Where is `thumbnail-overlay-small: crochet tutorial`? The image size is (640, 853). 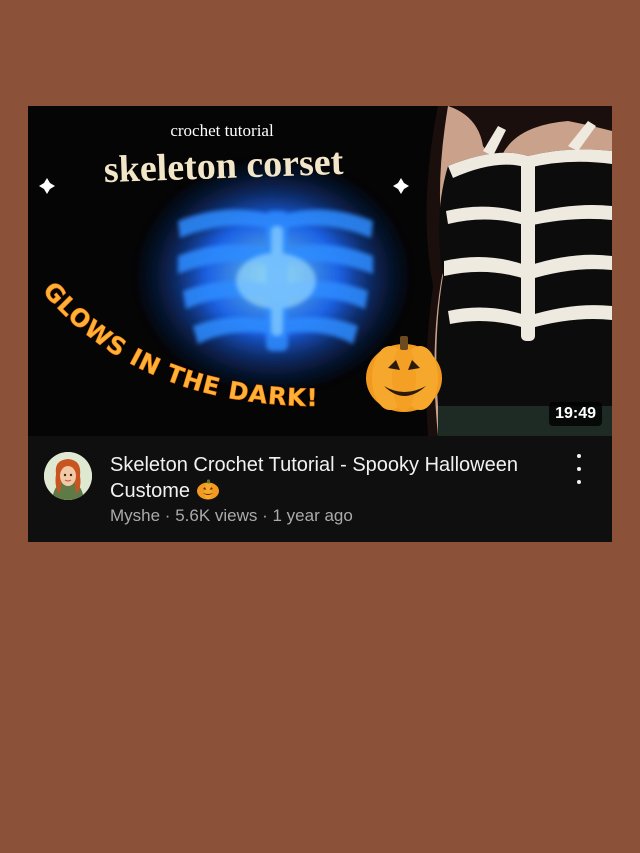
thumbnail-overlay-small: crochet tutorial is located at coordinates (222, 130).